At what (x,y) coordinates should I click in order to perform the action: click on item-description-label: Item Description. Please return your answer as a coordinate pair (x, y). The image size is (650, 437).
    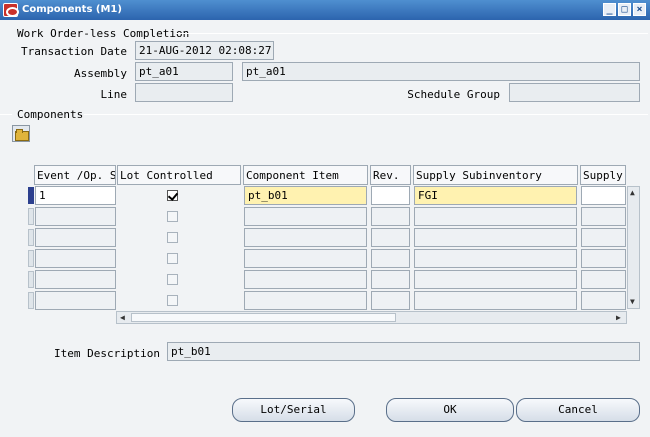
    Looking at the image, I should click on (107, 353).